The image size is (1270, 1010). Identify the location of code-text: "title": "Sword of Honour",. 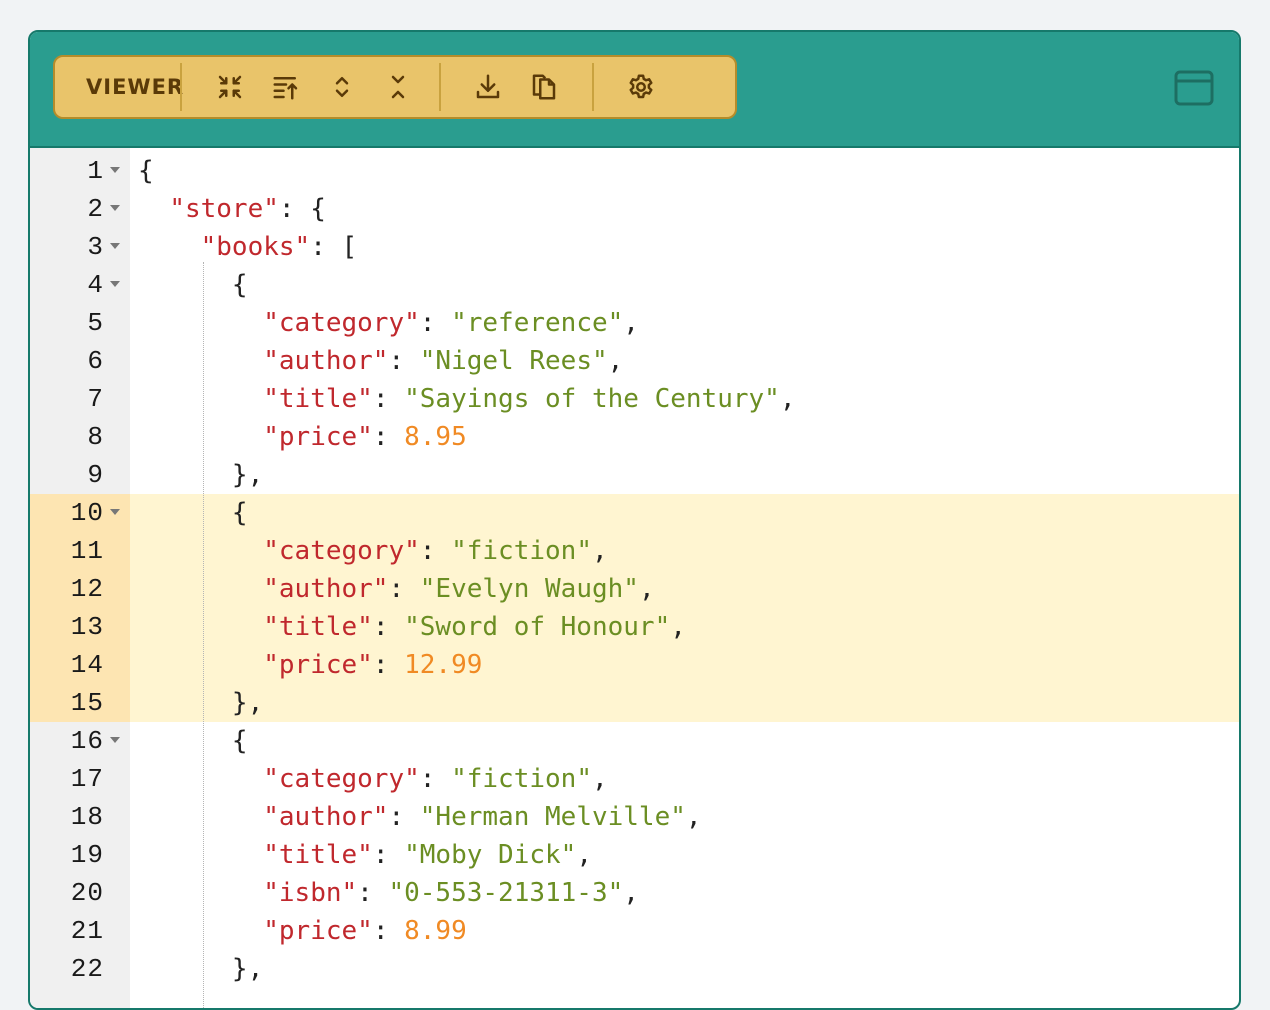
(474, 627).